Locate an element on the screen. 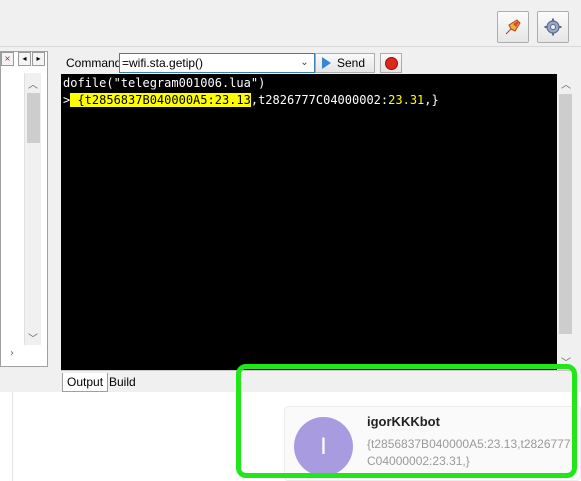 The height and width of the screenshot is (481, 581). tab-output: Output is located at coordinates (85, 382).